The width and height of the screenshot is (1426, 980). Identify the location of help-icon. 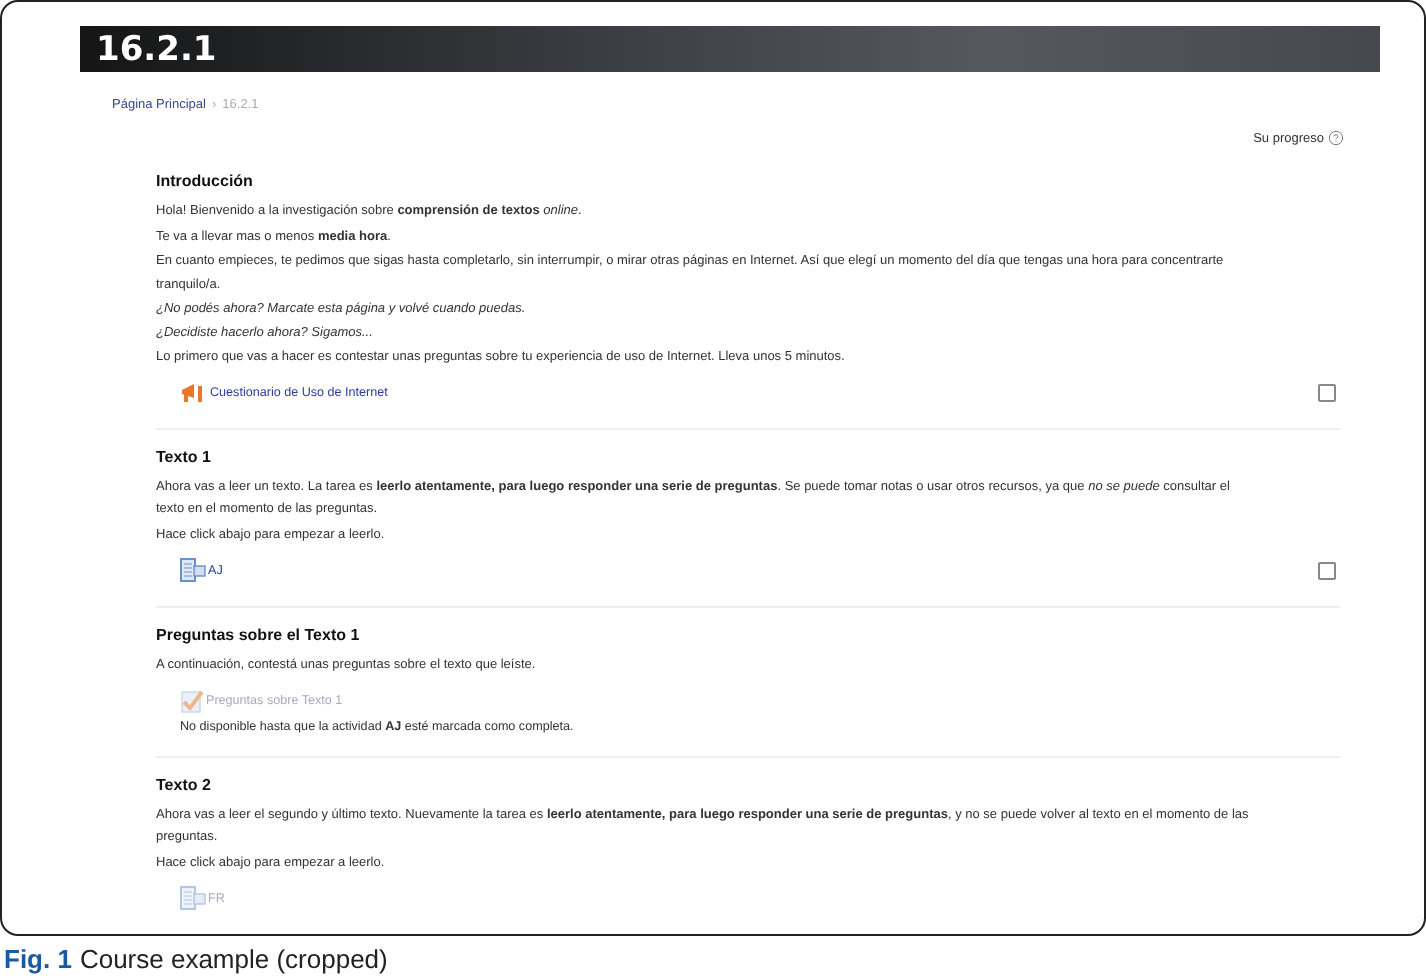
(1336, 138).